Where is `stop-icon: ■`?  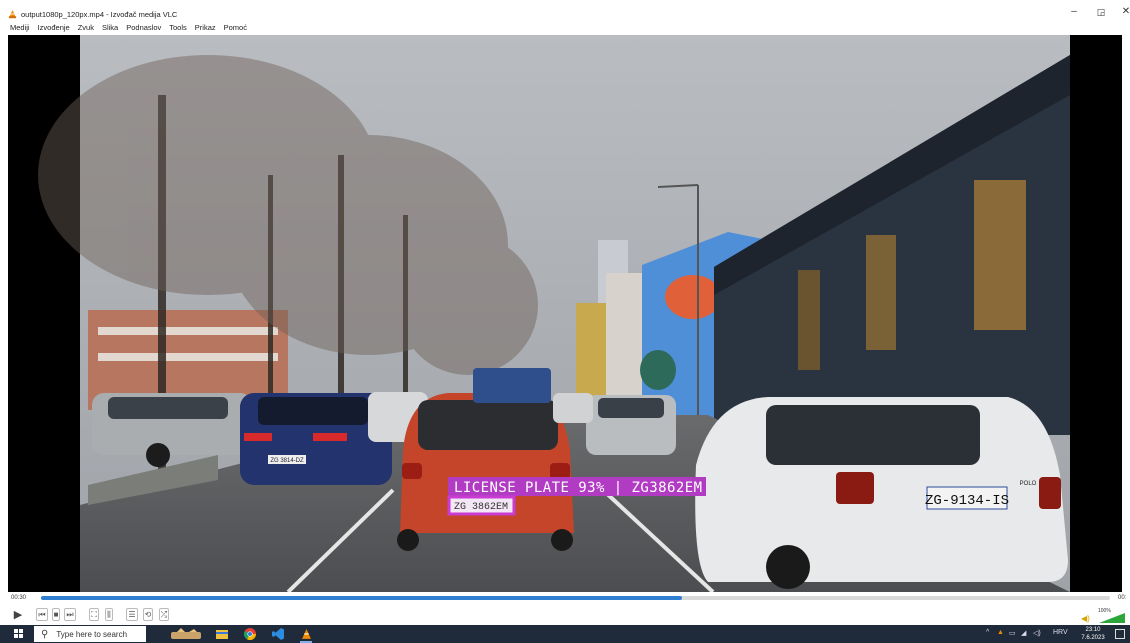 stop-icon: ■ is located at coordinates (56, 614).